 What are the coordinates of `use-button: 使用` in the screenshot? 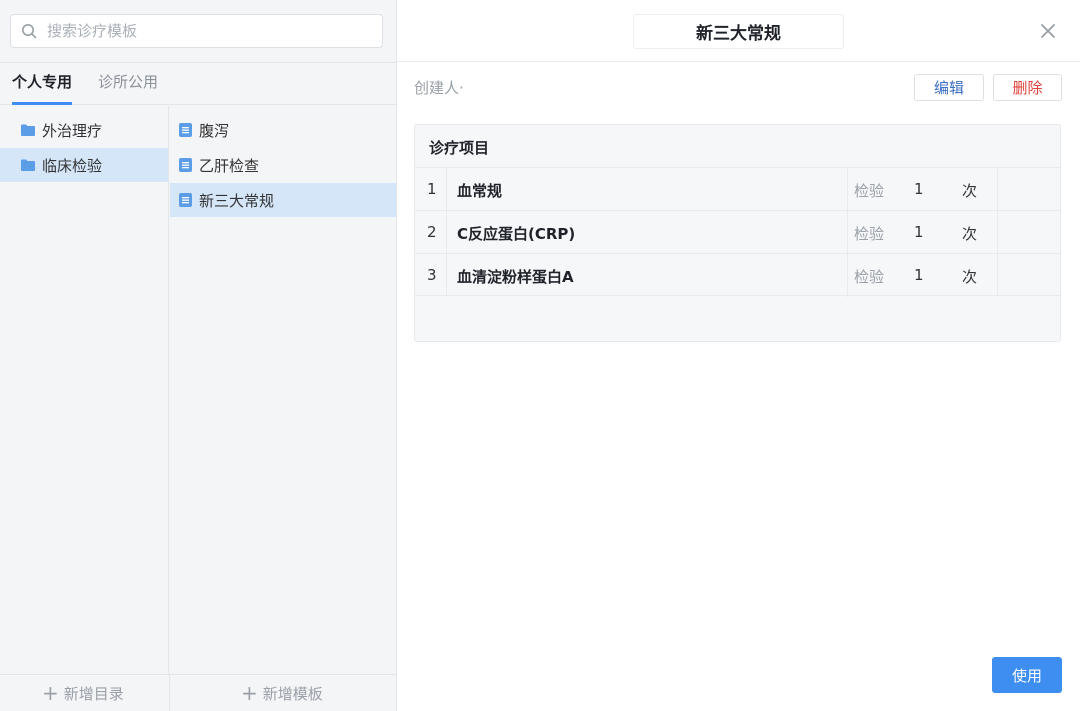 It's located at (1027, 675).